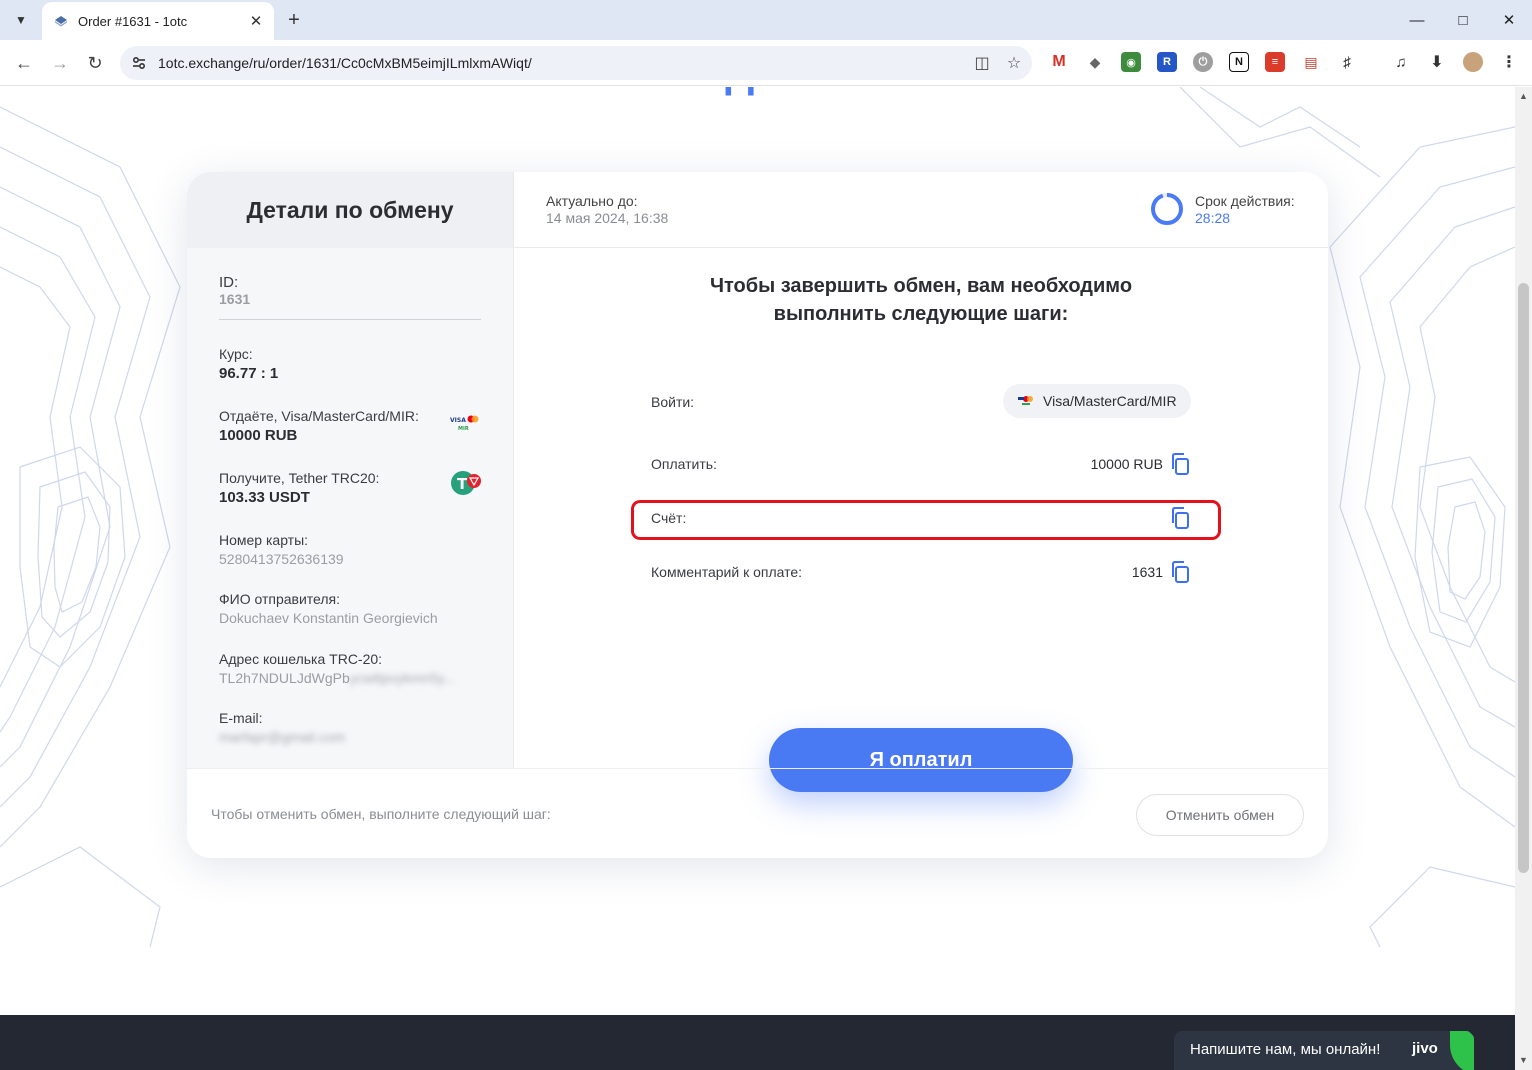 The height and width of the screenshot is (1070, 1532). I want to click on wallet-value-visible: TL2h7NDULJdWgPb, so click(284, 678).